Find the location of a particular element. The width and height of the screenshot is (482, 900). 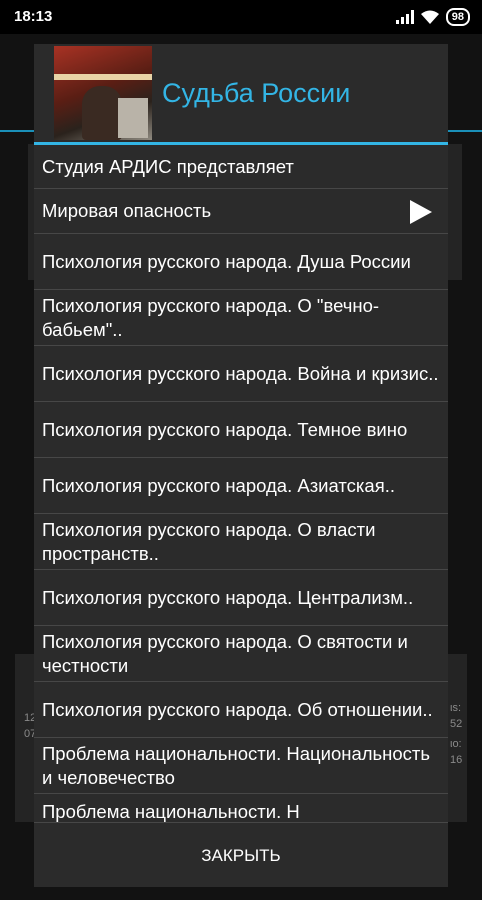

status-bar: 18:13 98 is located at coordinates (241, 17).